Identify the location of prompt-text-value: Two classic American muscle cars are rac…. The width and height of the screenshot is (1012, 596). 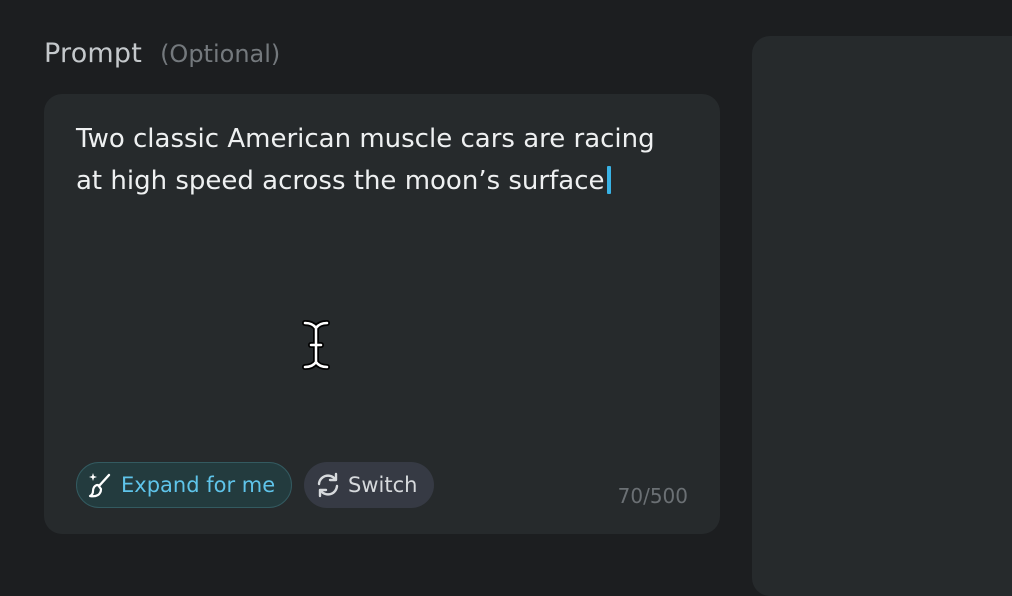
(365, 160).